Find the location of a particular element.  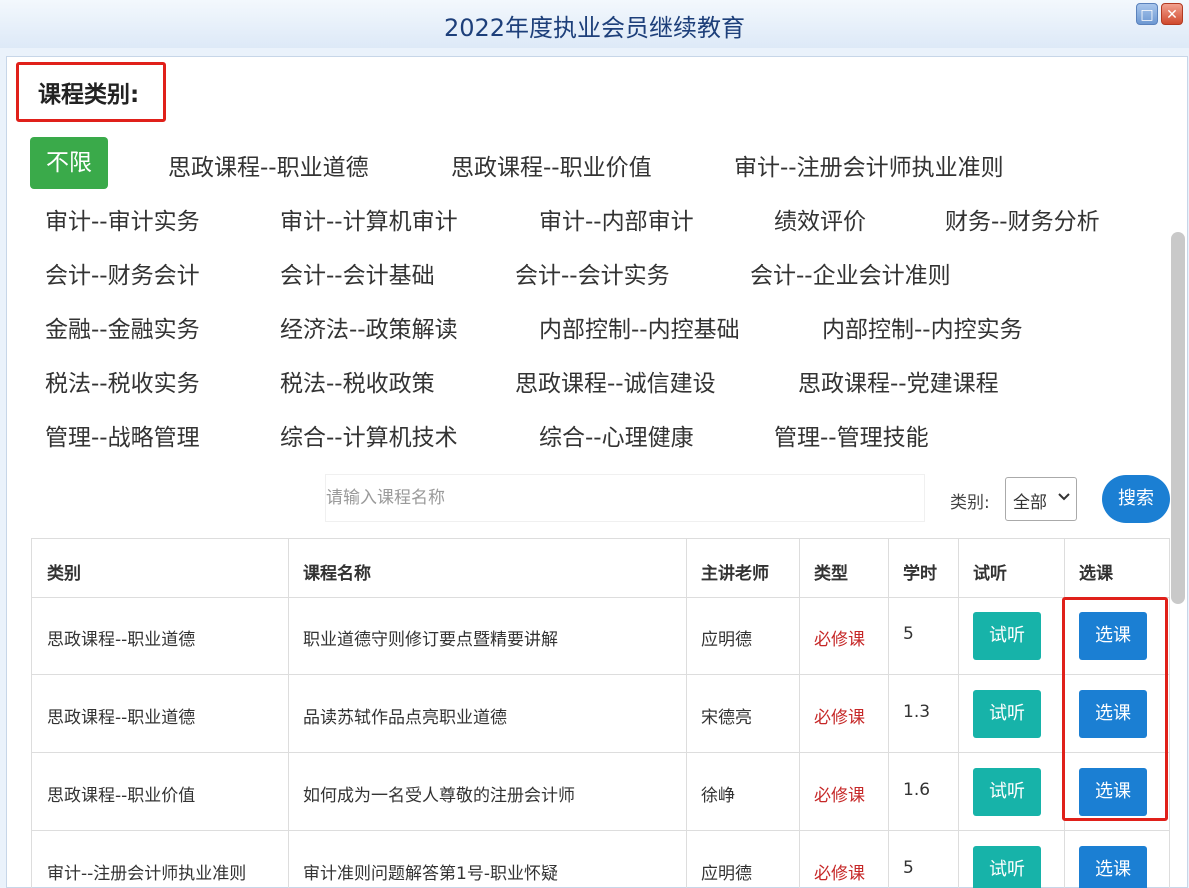

header-category: 类别 is located at coordinates (64, 574).